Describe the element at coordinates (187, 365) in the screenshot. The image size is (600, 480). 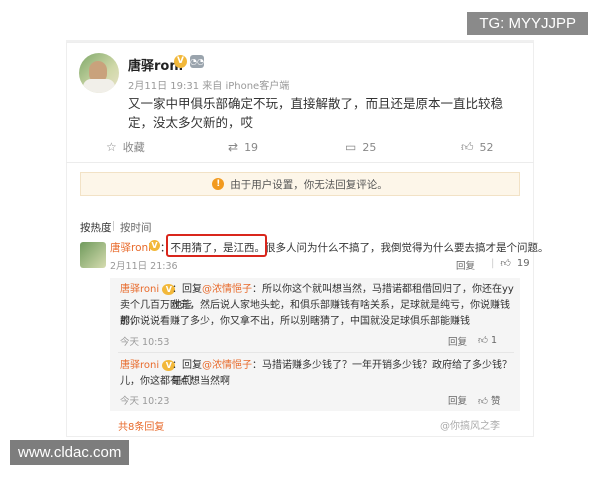
I see `reply-2-prefix: ：回复` at that location.